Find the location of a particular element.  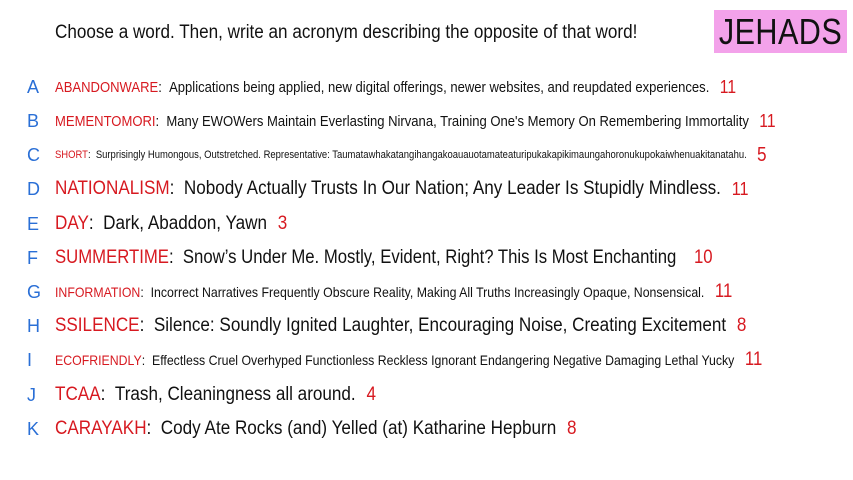

row-letter: D is located at coordinates (33, 188).